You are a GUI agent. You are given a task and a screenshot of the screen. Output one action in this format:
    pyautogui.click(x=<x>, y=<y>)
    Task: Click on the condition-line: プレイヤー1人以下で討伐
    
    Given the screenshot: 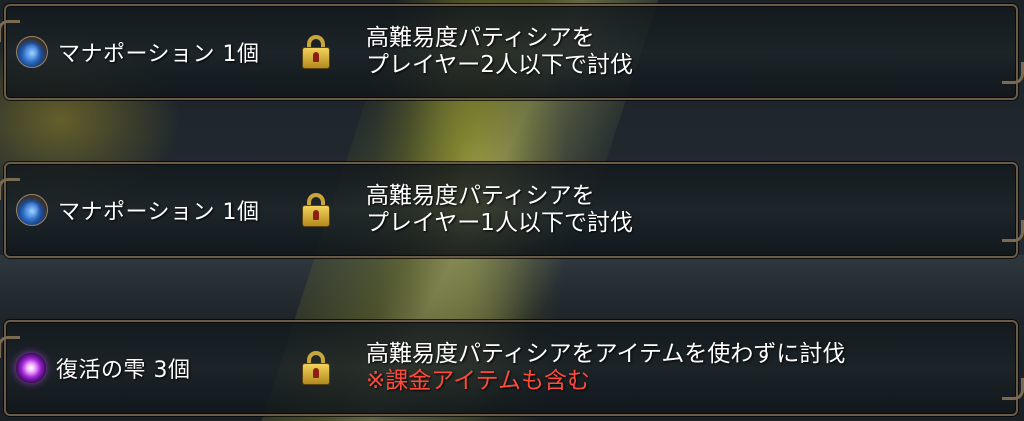 What is the action you would take?
    pyautogui.click(x=499, y=223)
    